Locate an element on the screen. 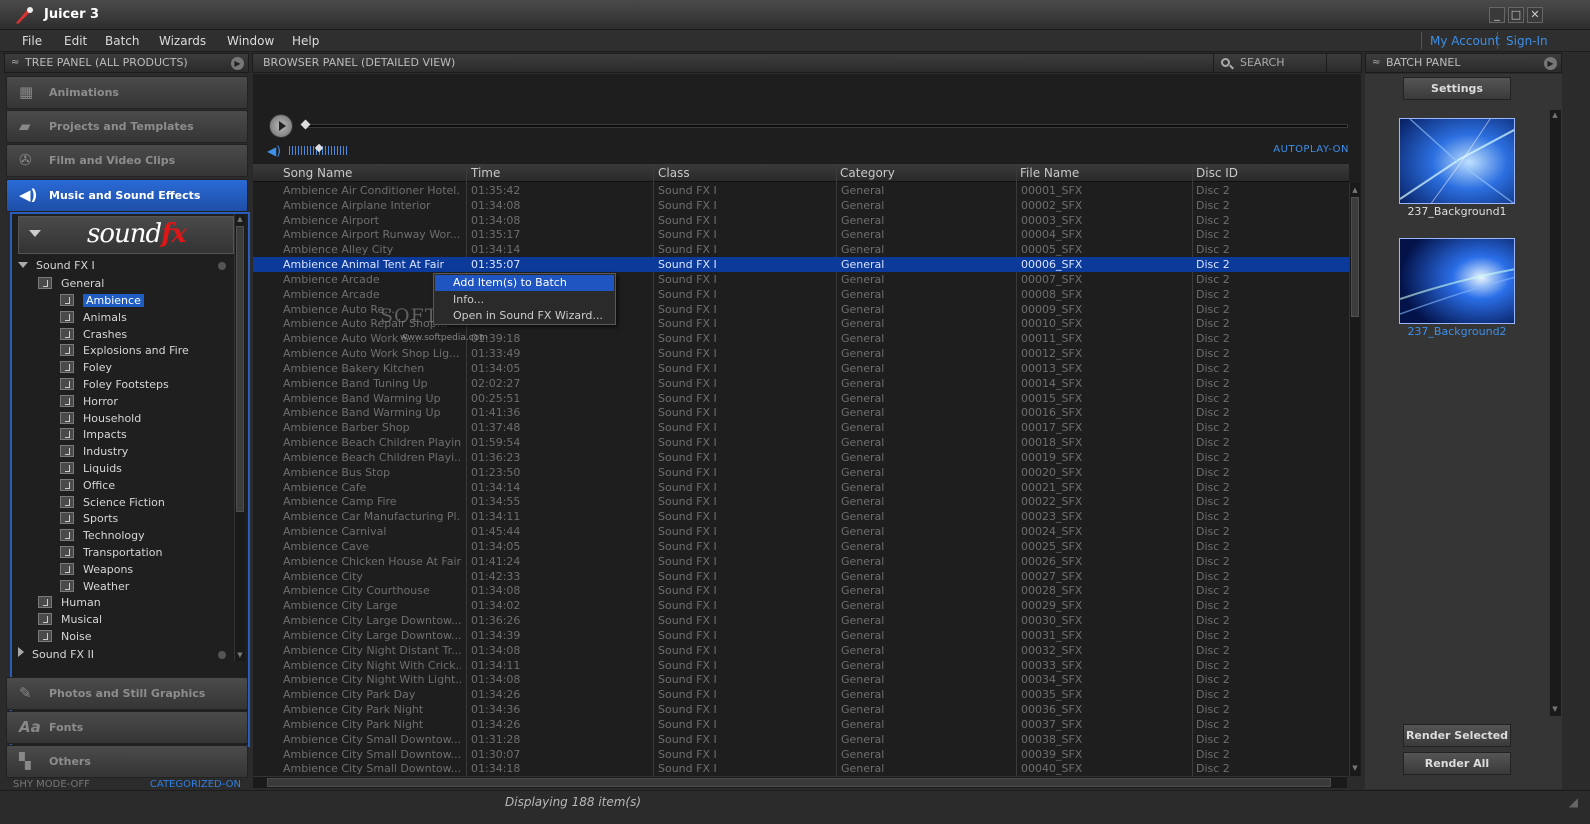 The image size is (1590, 824). column-header-disc-id: Disc ID is located at coordinates (1217, 173).